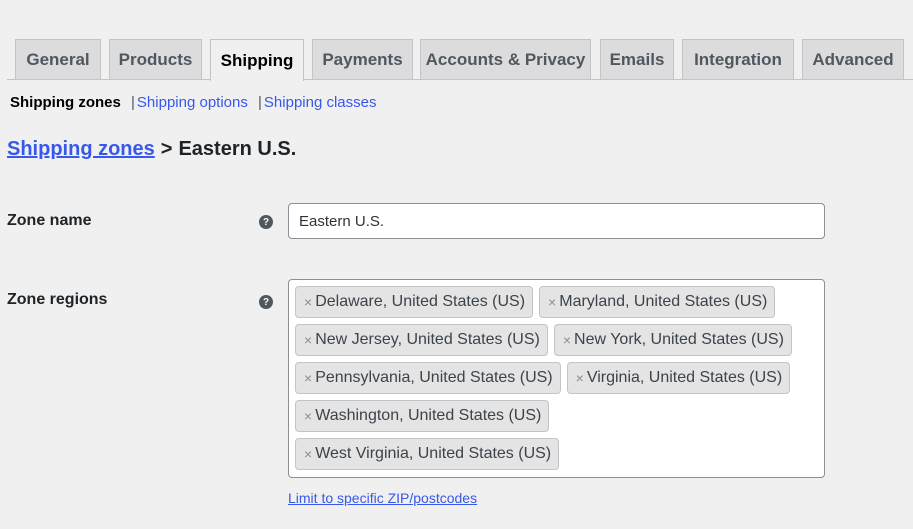 The image size is (913, 529). What do you see at coordinates (460, 79) in the screenshot?
I see `tabs-divider` at bounding box center [460, 79].